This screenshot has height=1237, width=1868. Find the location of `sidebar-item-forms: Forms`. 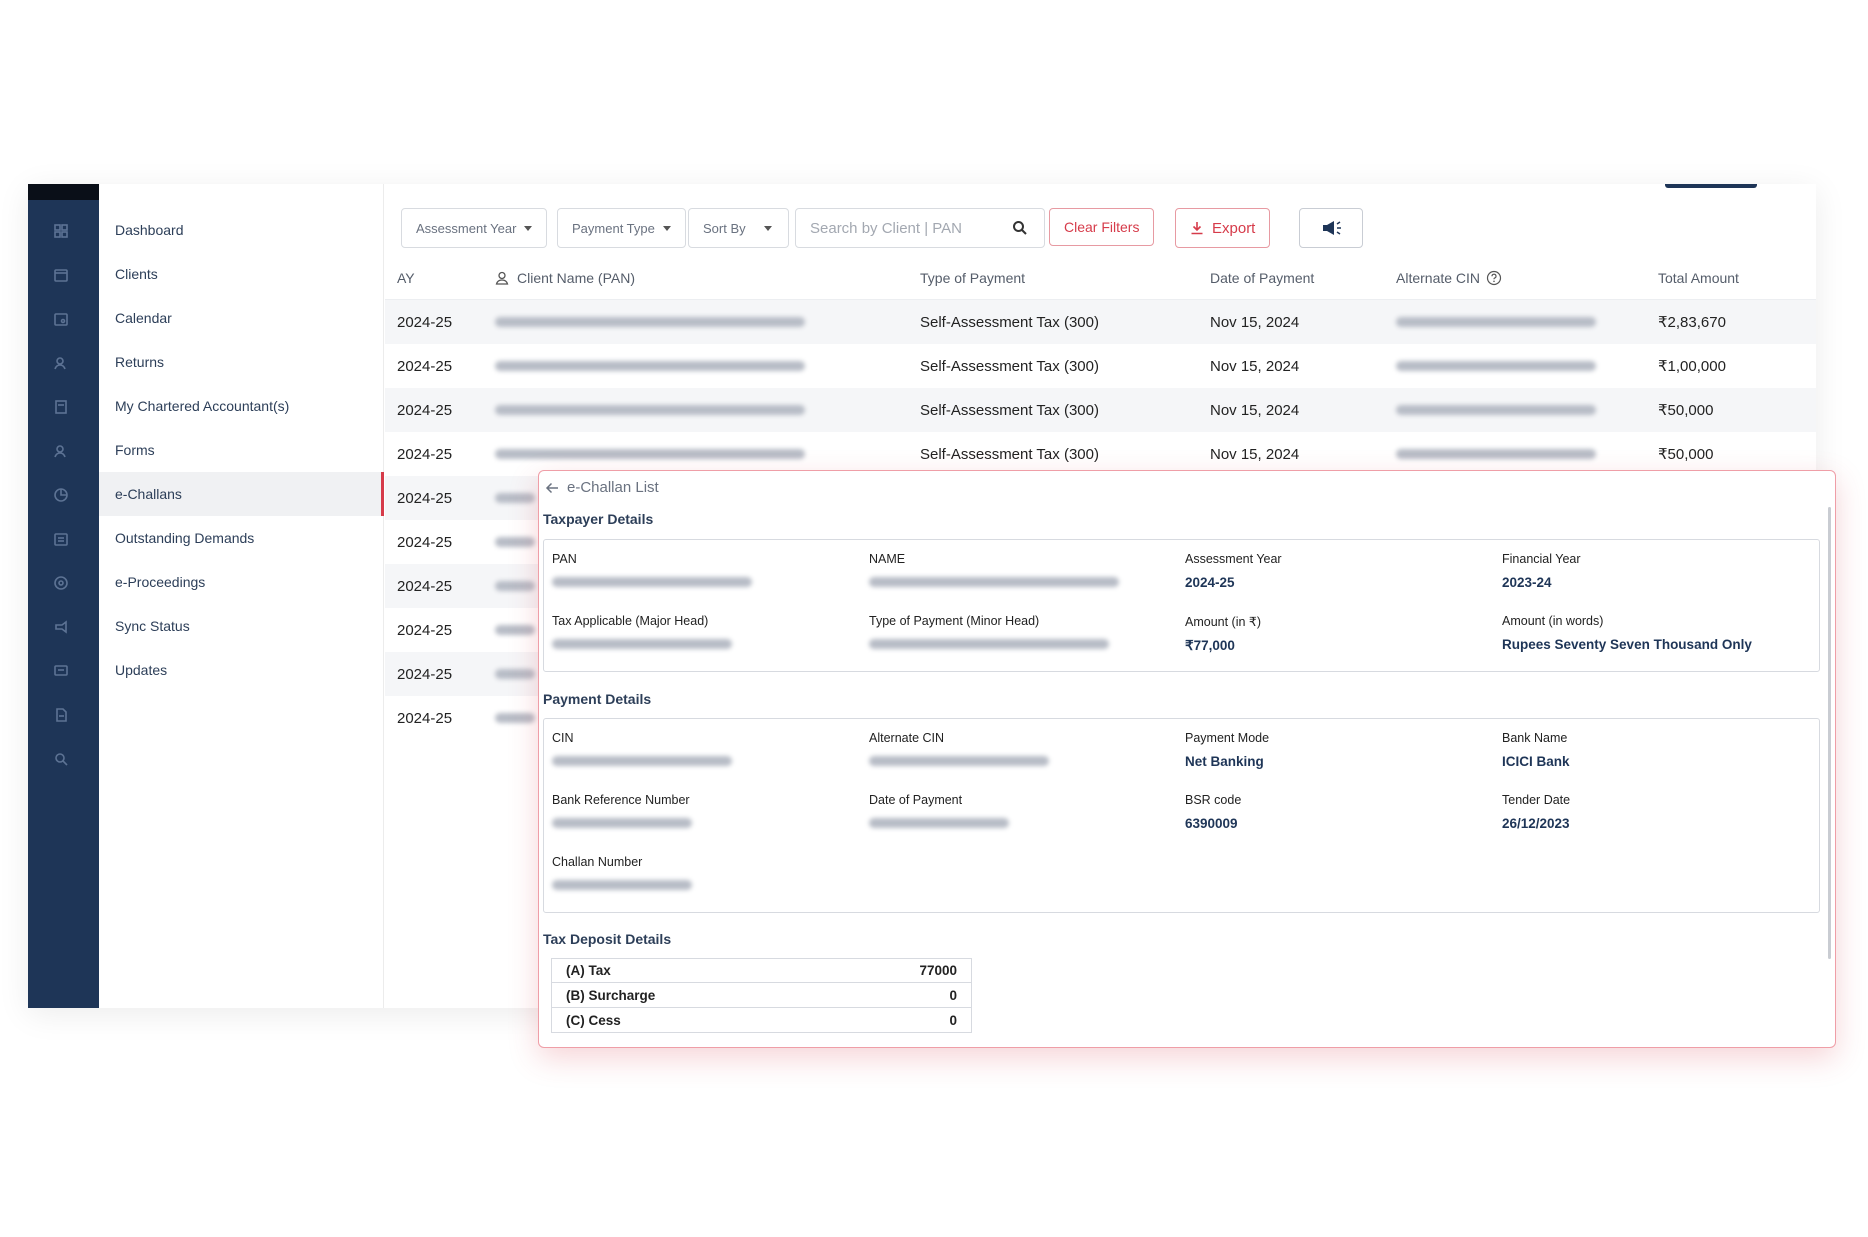

sidebar-item-forms: Forms is located at coordinates (241, 450).